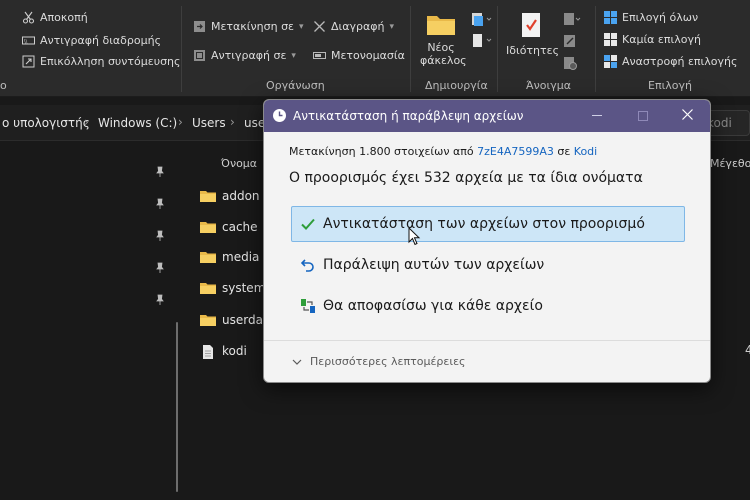  Describe the element at coordinates (235, 320) in the screenshot. I see `file-row: userda` at that location.